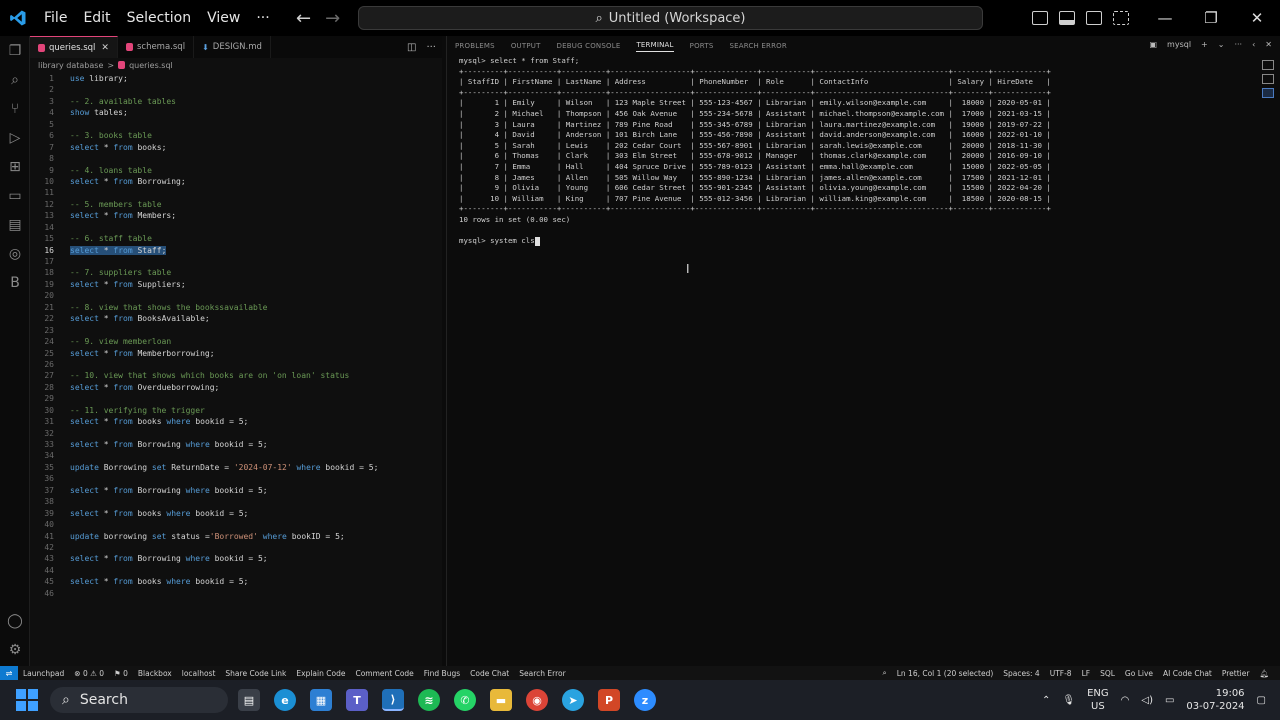 This screenshot has width=1280, height=720. Describe the element at coordinates (15, 620) in the screenshot. I see `account-icon: ◯` at that location.